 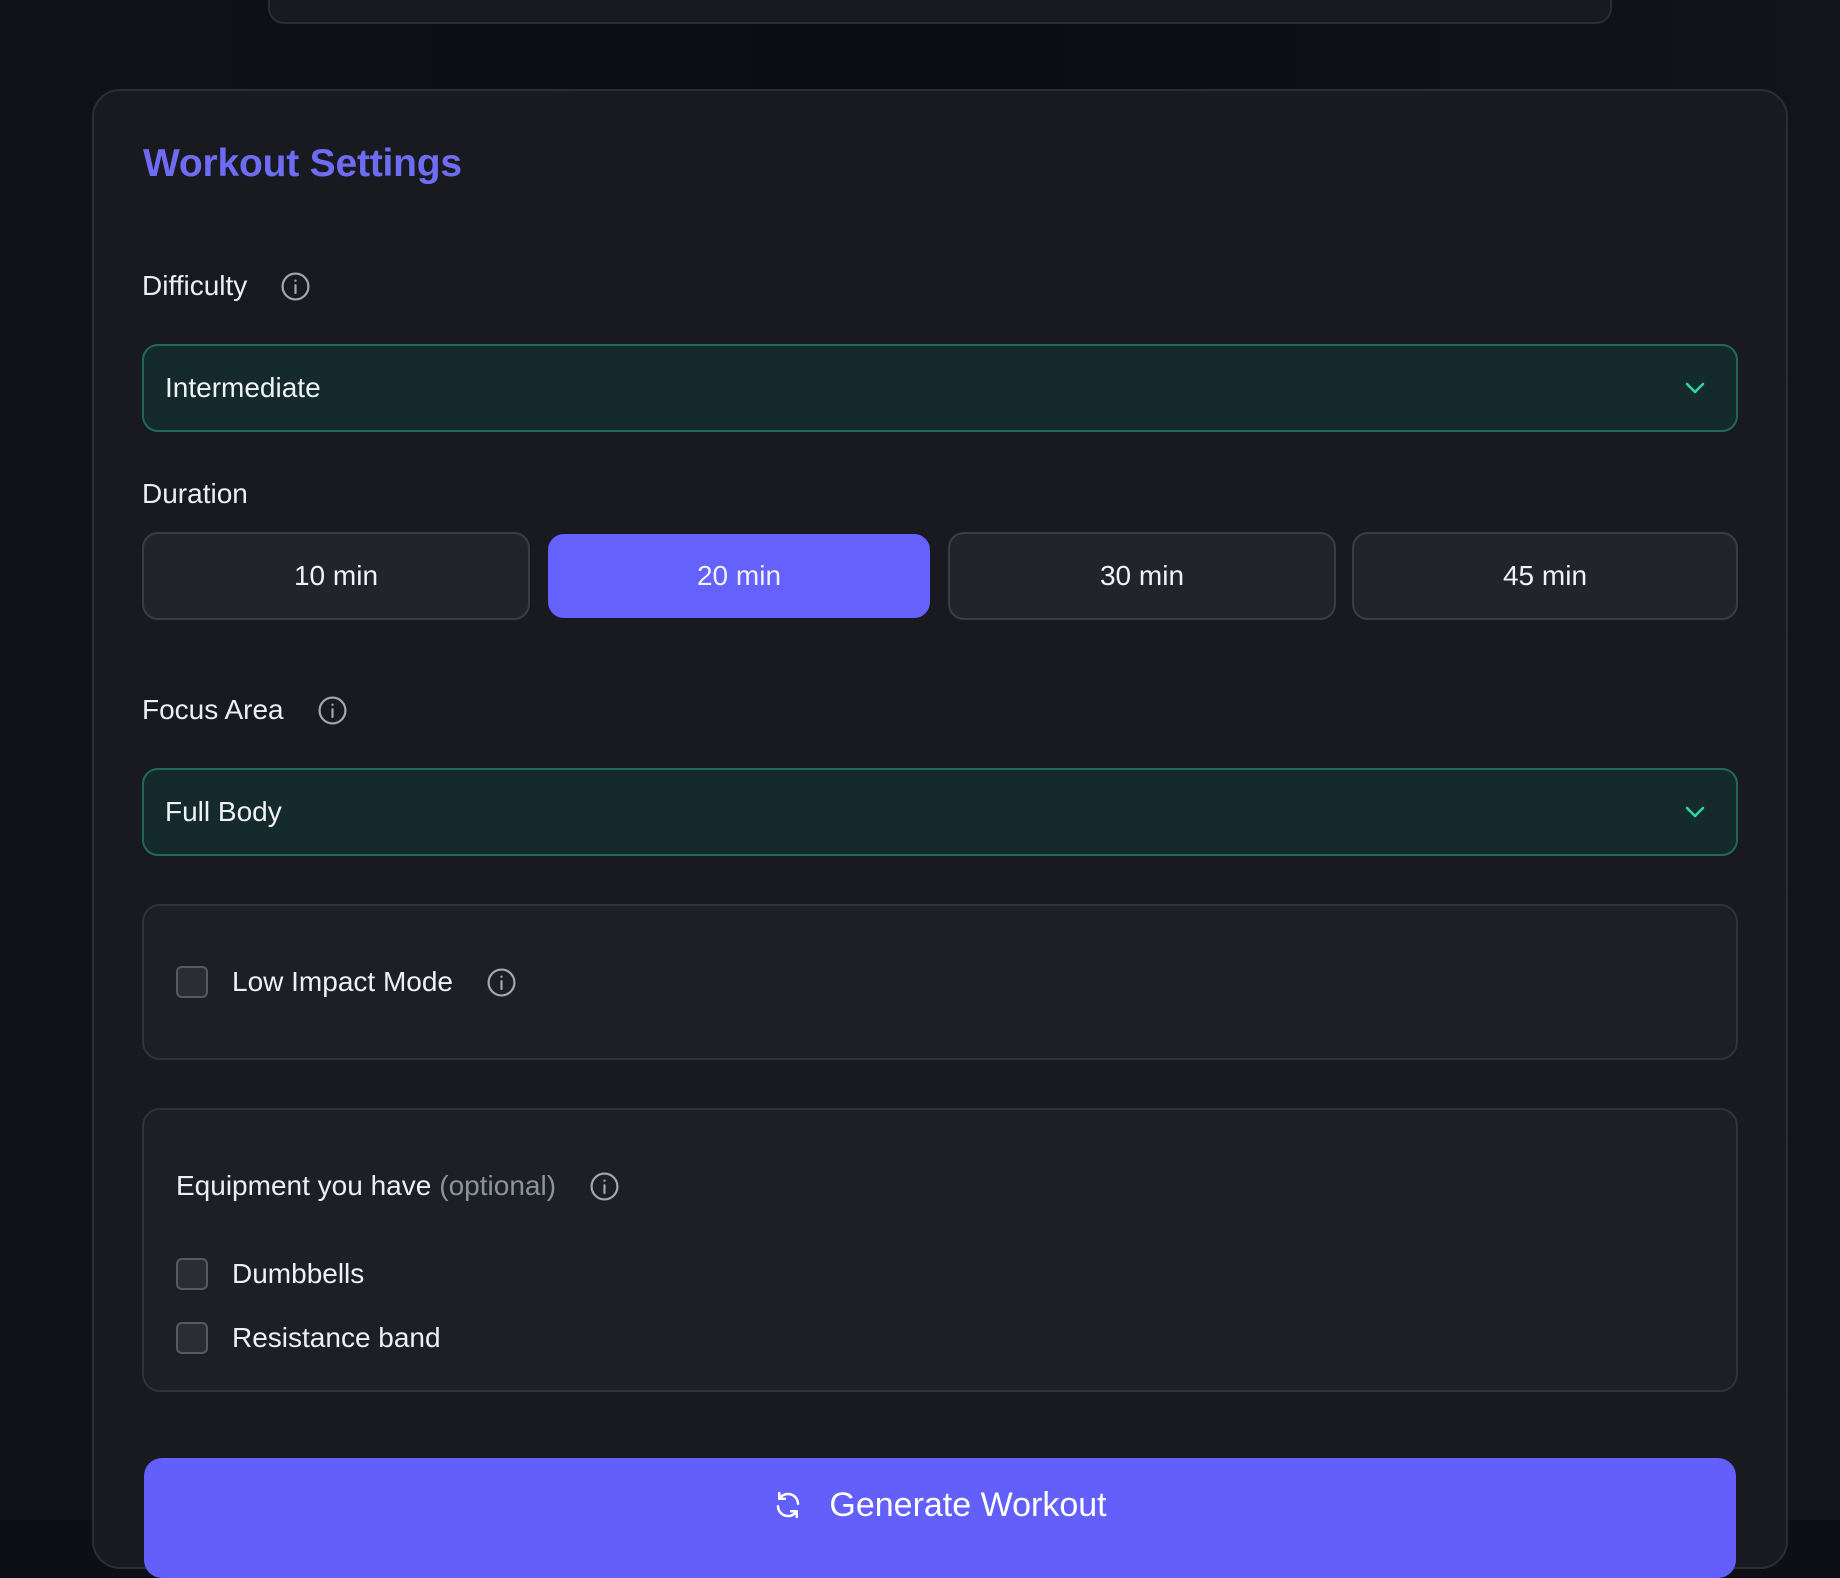 I want to click on duration-option-10: 10 min, so click(x=336, y=576).